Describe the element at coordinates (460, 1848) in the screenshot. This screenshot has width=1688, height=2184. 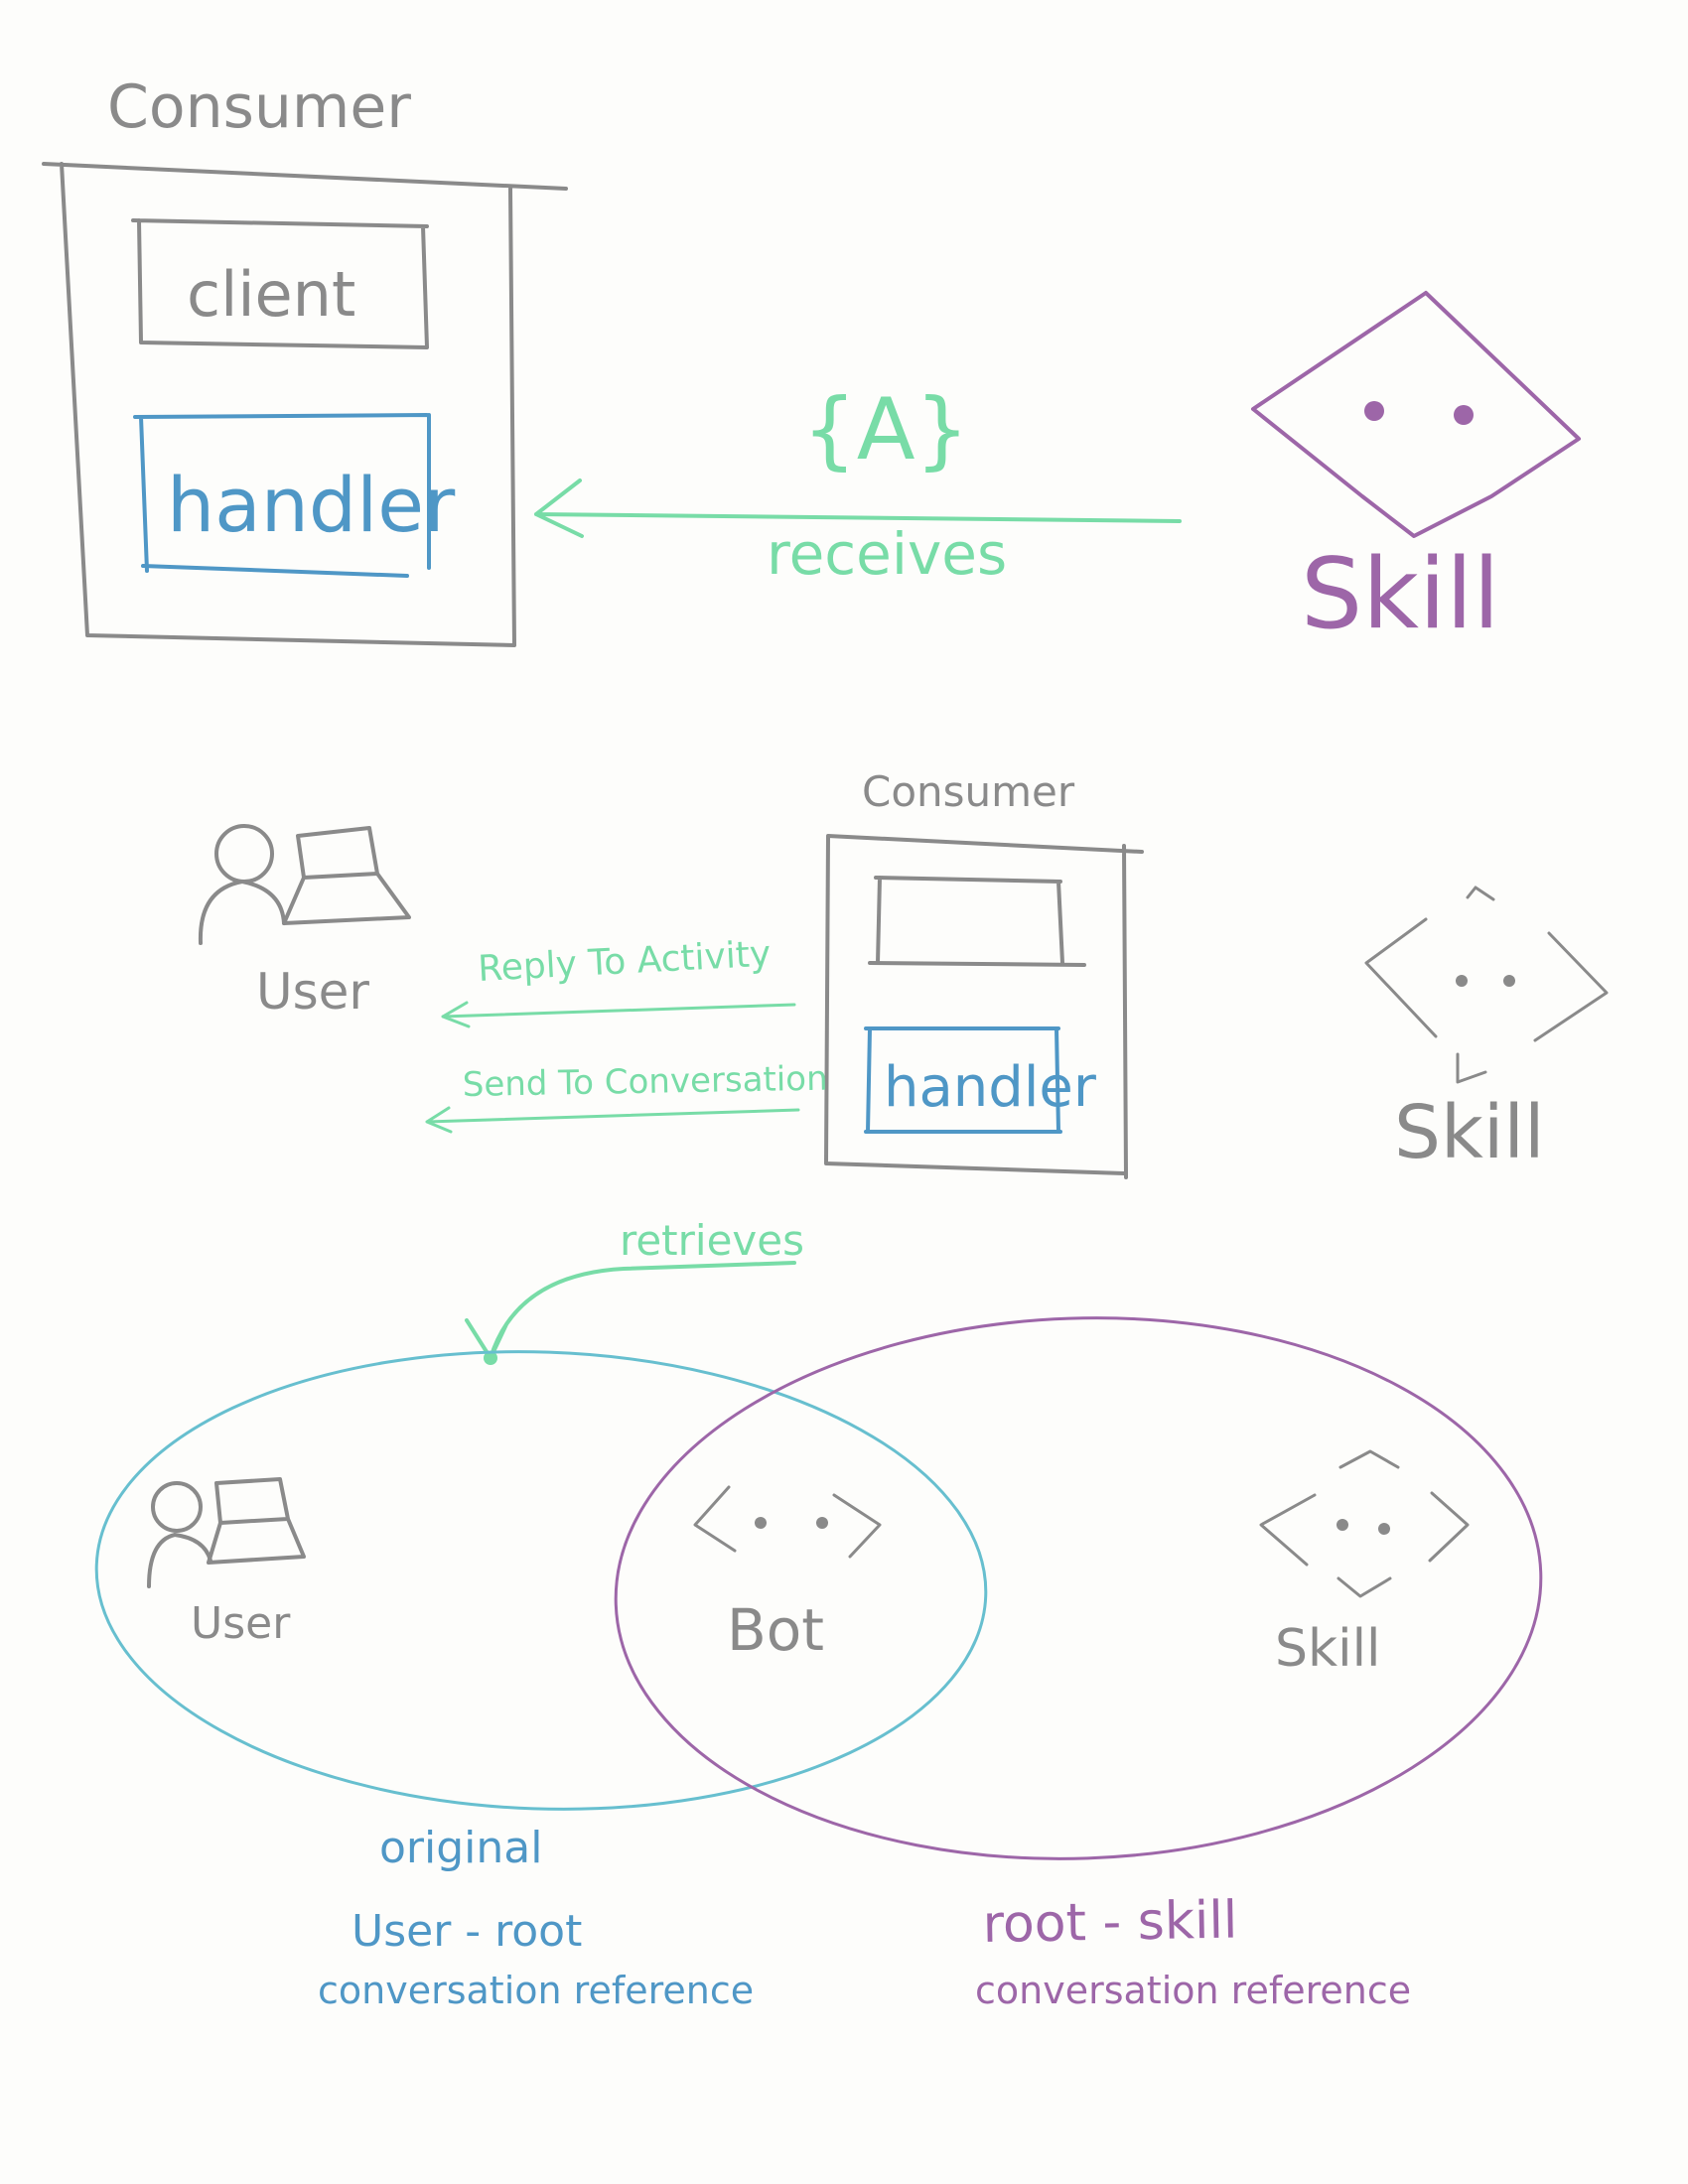
I see `left-caption-line-1: original` at that location.